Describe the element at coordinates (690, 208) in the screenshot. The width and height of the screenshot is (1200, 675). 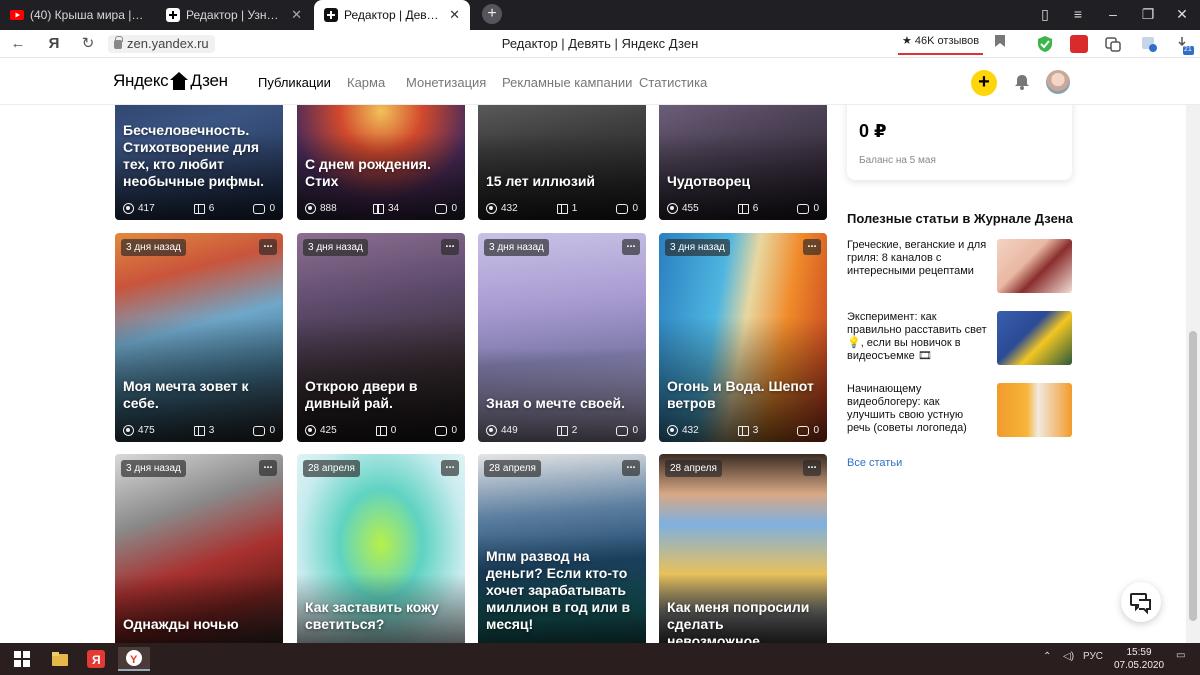
I see `views-count: 455` at that location.